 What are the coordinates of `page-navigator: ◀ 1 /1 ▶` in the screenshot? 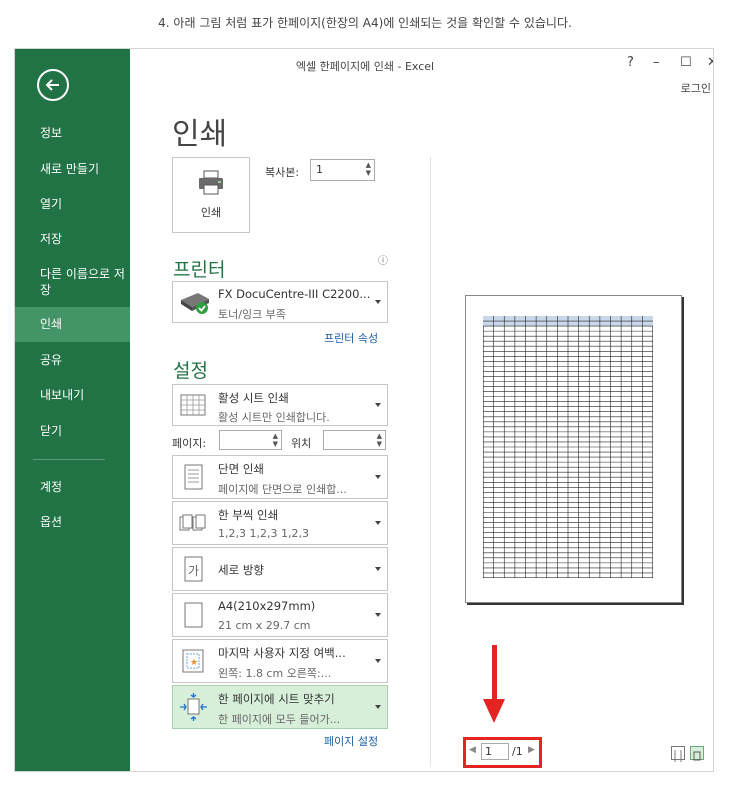 It's located at (502, 752).